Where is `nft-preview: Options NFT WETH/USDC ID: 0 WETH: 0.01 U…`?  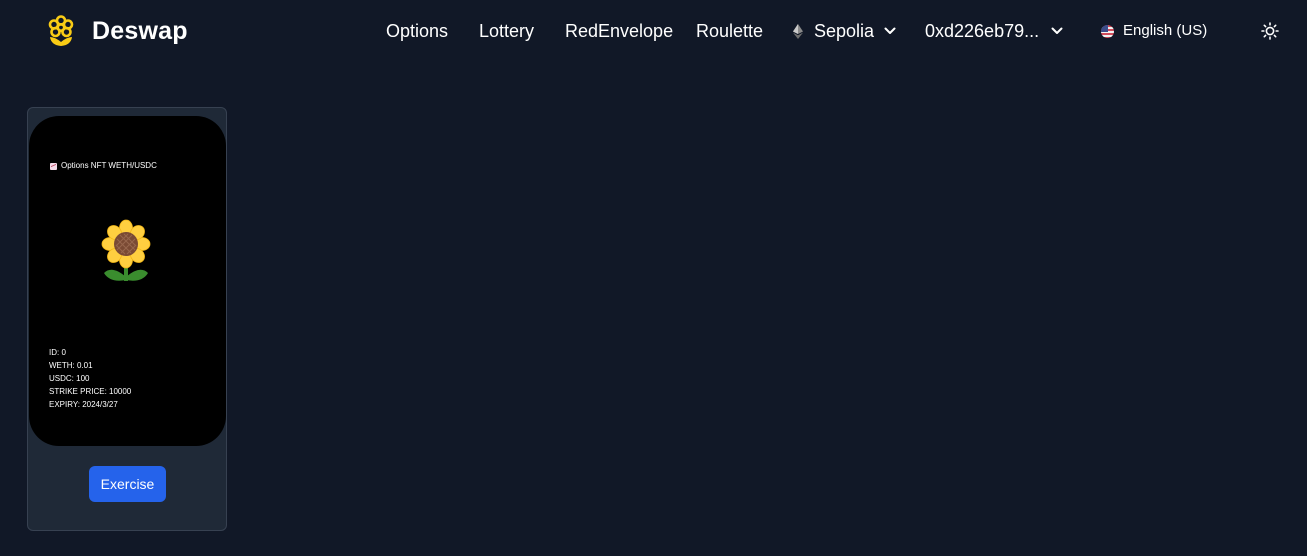 nft-preview: Options NFT WETH/USDC ID: 0 WETH: 0.01 U… is located at coordinates (127, 281).